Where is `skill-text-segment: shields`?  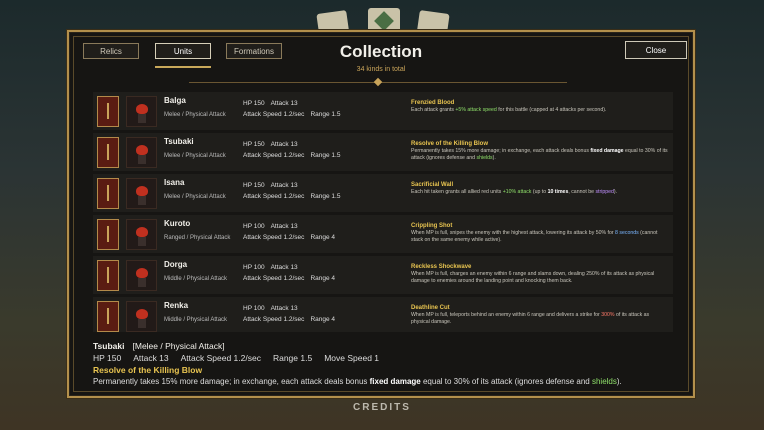 skill-text-segment: shields is located at coordinates (604, 381).